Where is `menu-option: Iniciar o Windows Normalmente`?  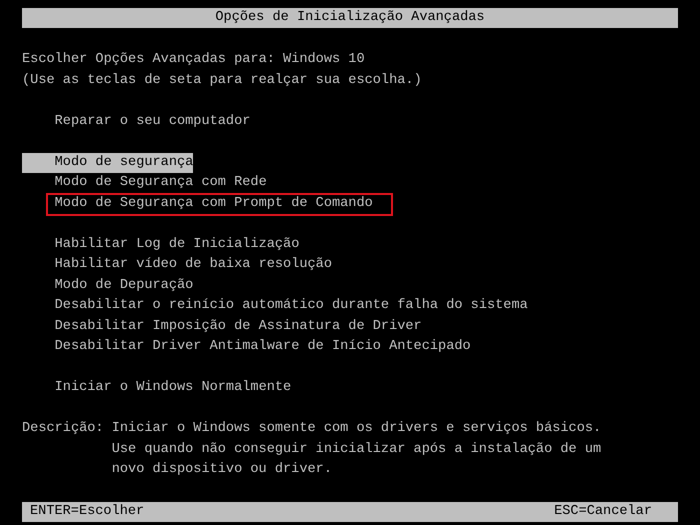
menu-option: Iniciar o Windows Normalmente is located at coordinates (157, 388).